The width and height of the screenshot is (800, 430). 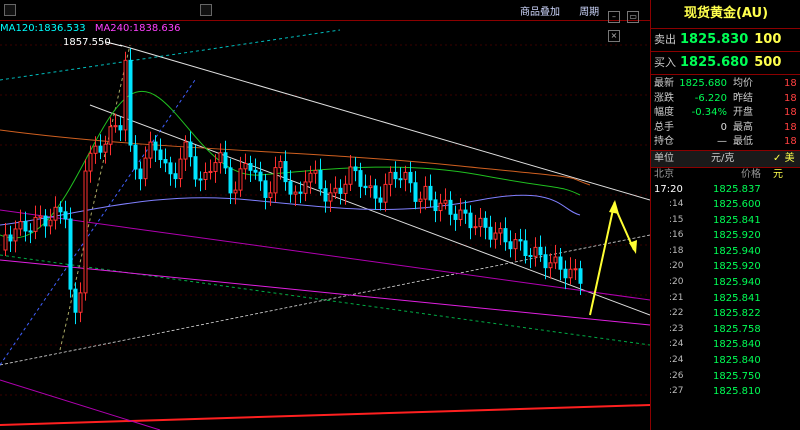 I want to click on sell-label: 卖出, so click(x=665, y=39).